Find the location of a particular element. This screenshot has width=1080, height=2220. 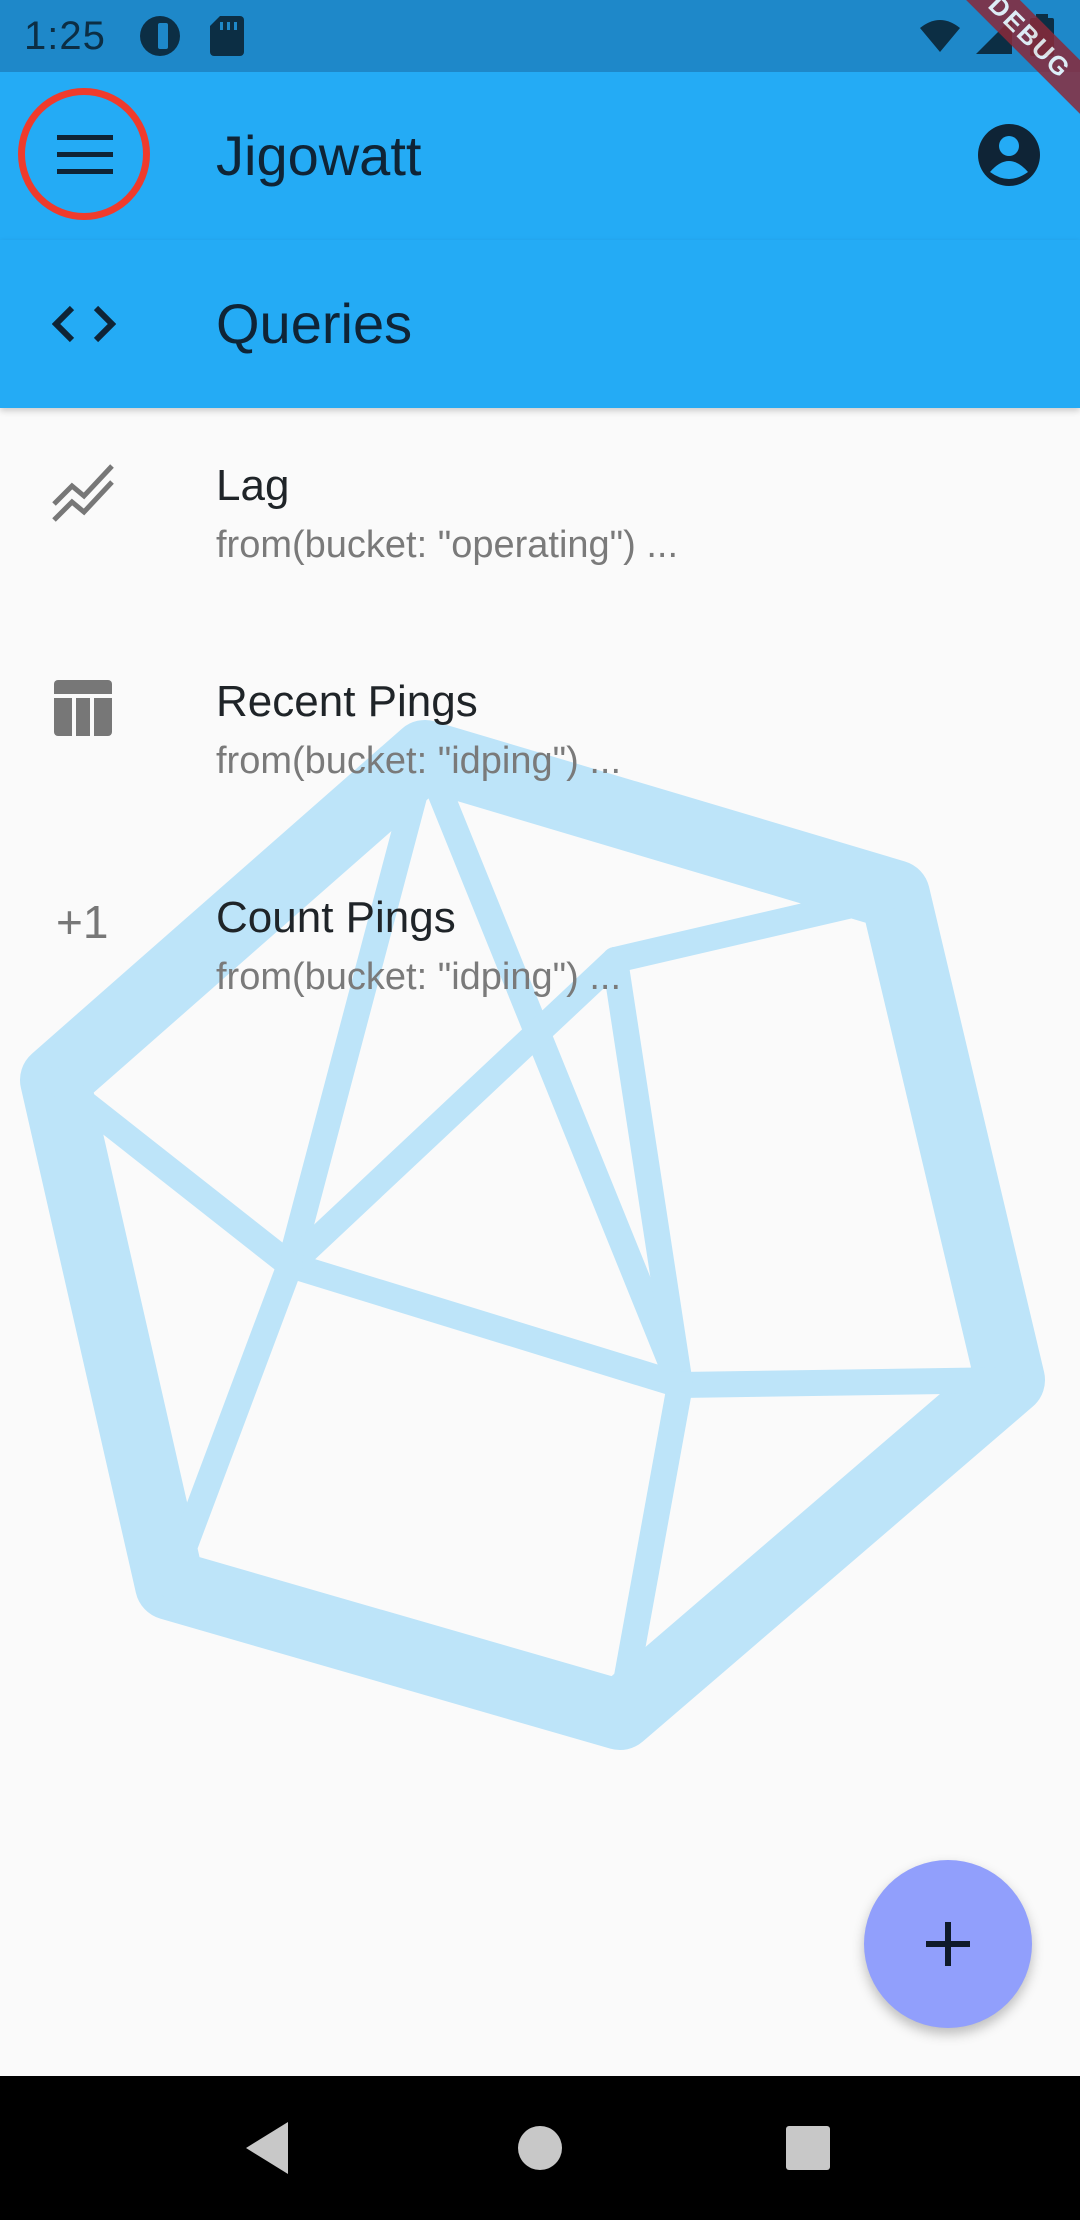

add-query-button is located at coordinates (948, 1944).